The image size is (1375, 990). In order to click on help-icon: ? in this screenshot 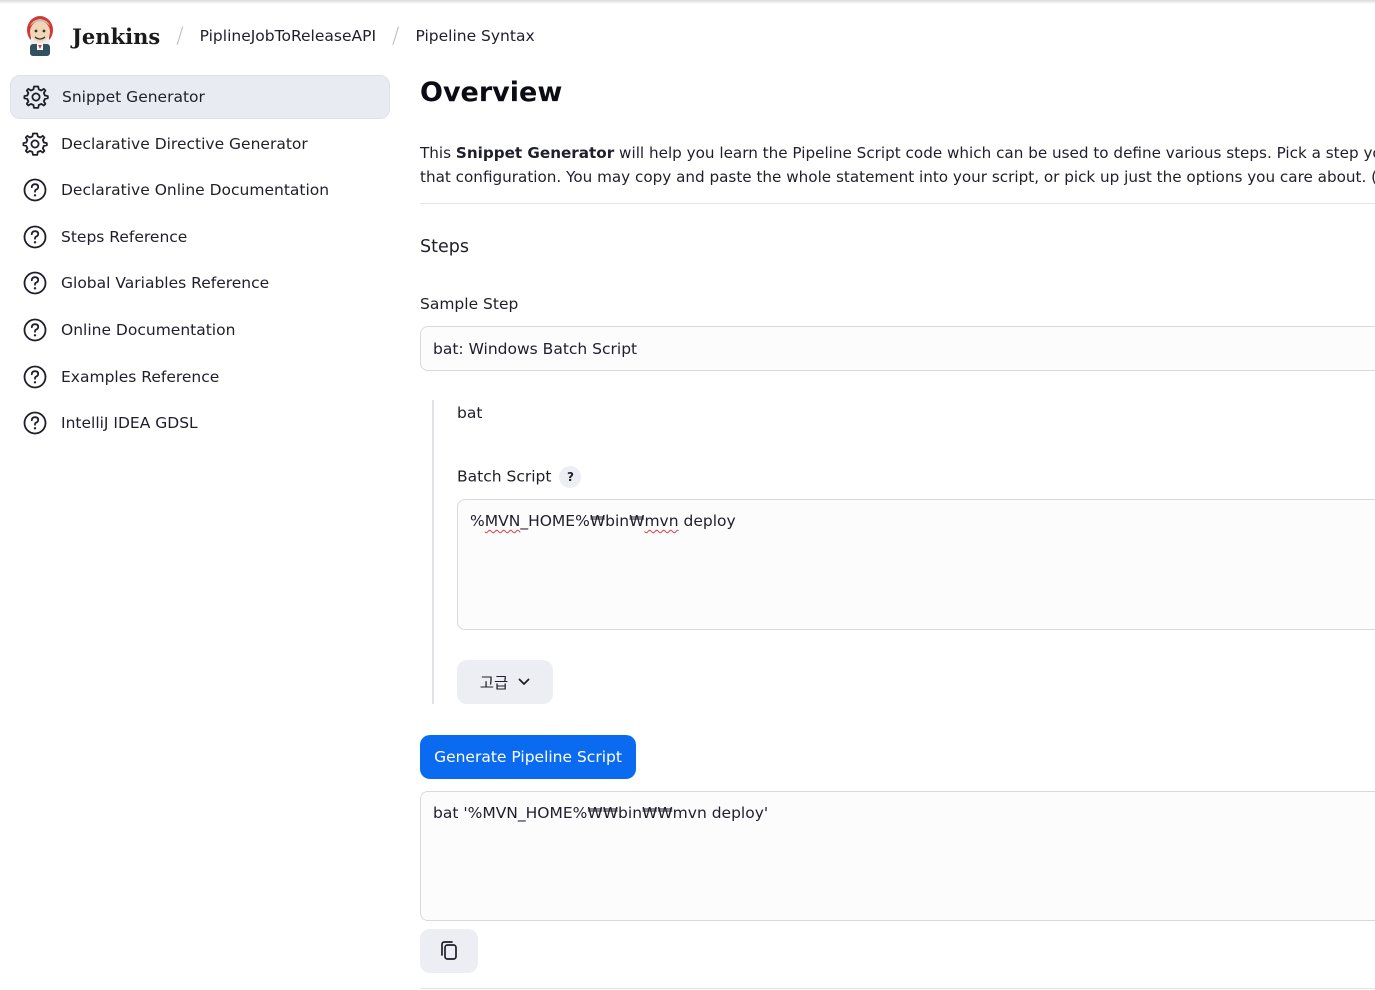, I will do `click(570, 477)`.